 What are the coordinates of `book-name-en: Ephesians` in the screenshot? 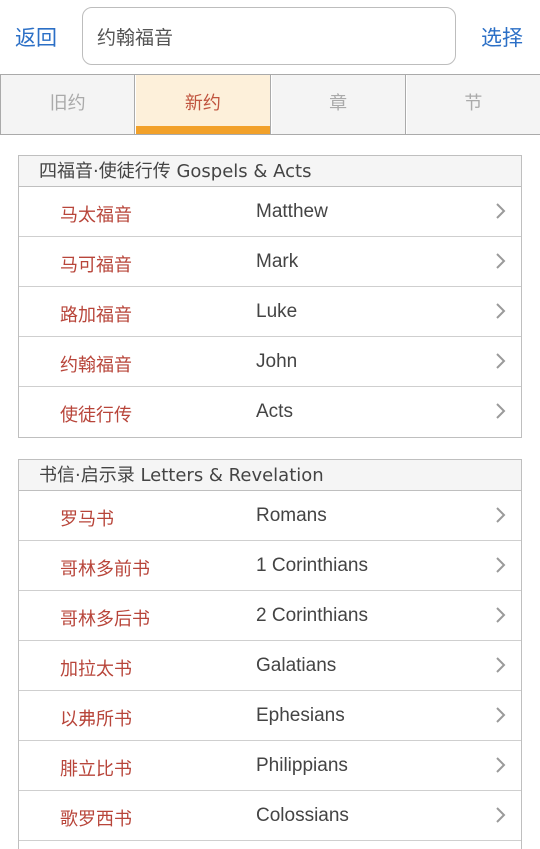 It's located at (300, 715).